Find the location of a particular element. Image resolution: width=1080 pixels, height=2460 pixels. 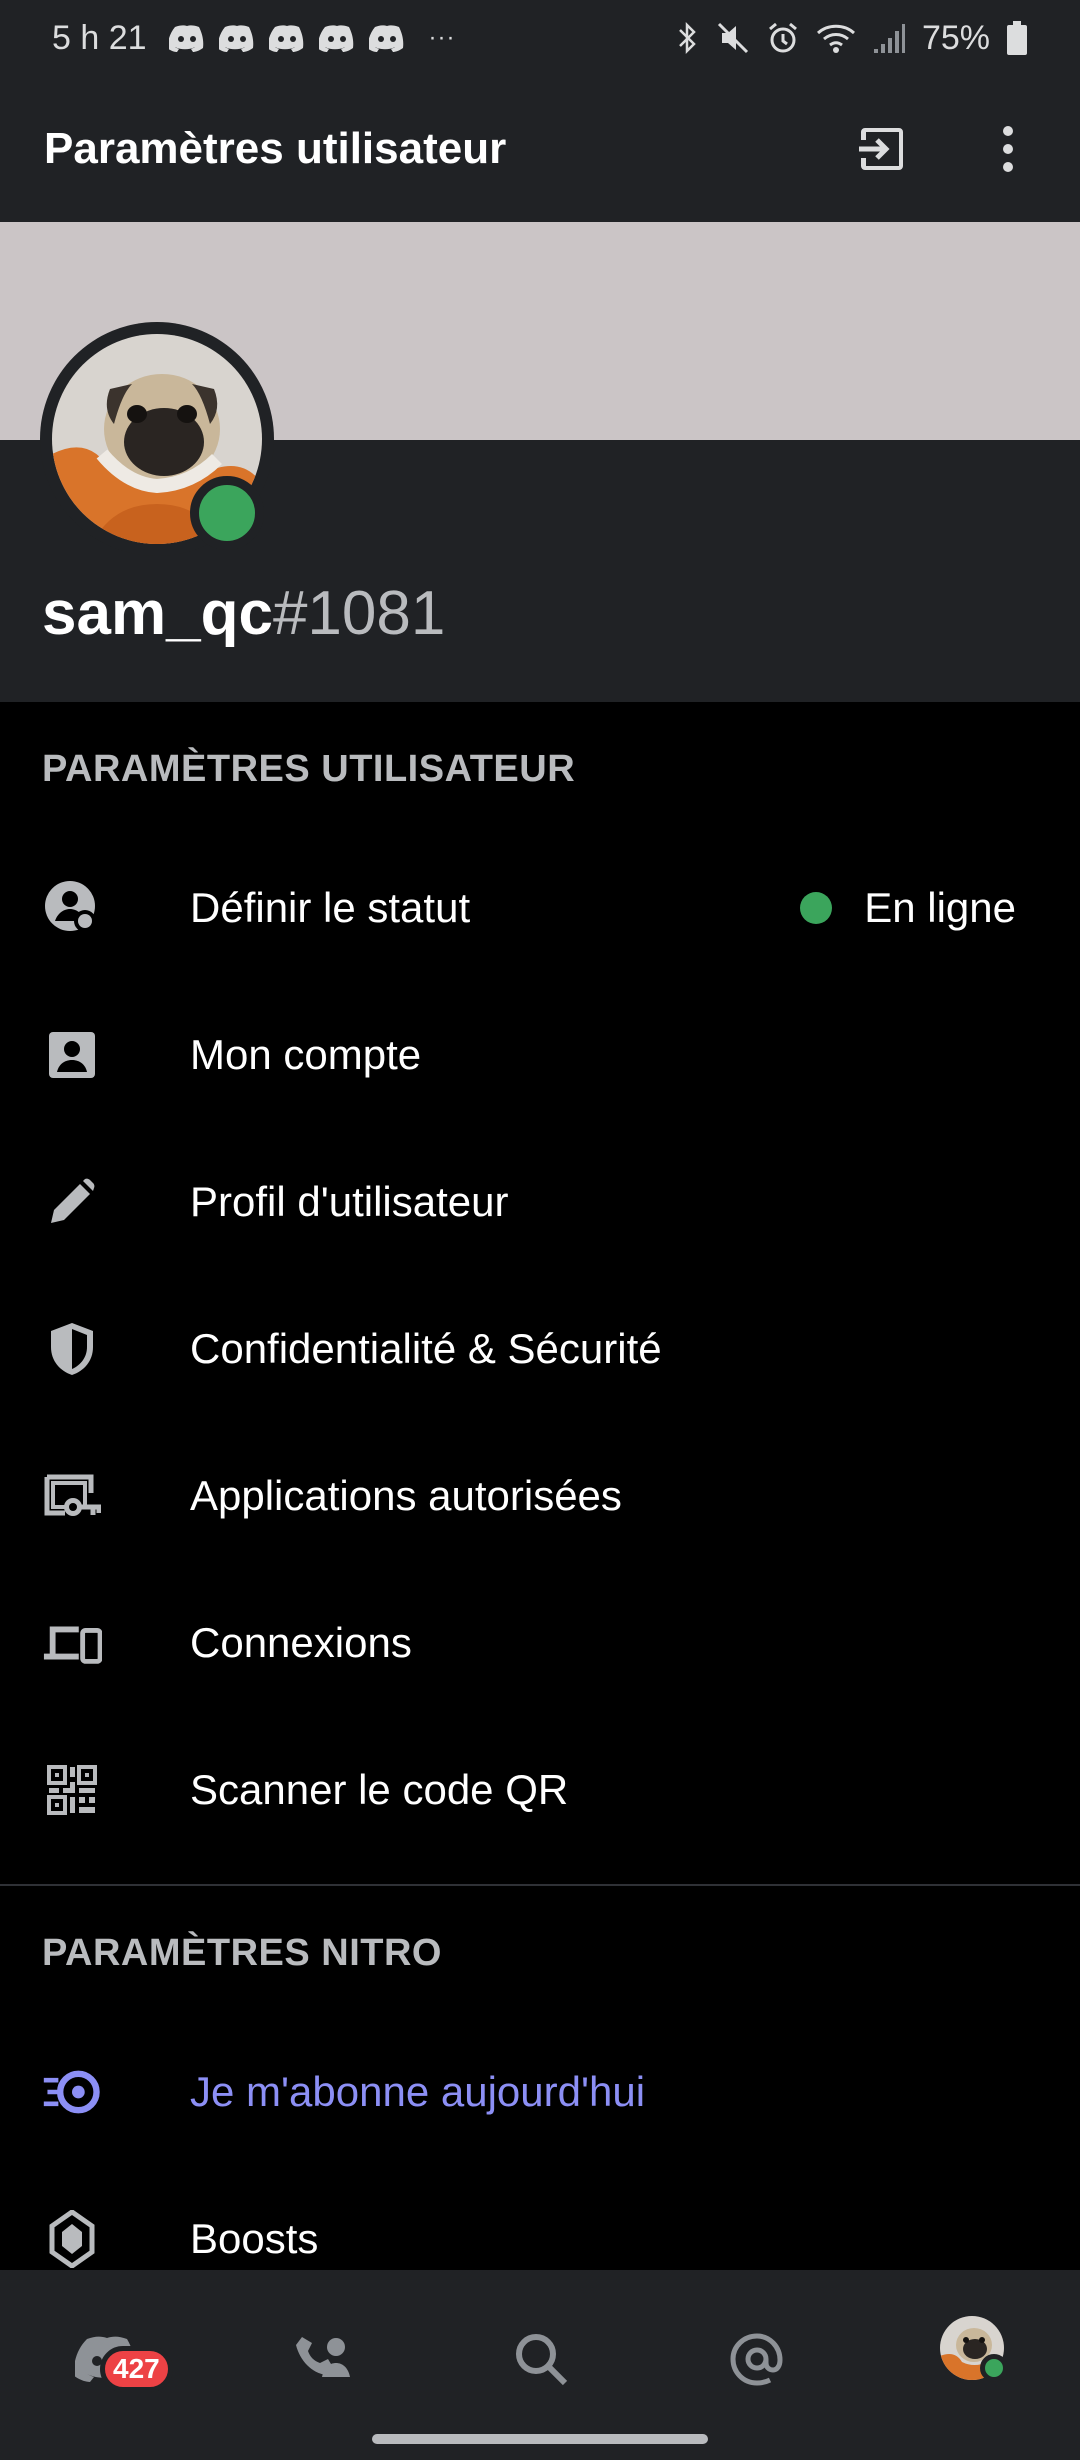

signal-icon is located at coordinates (889, 38).